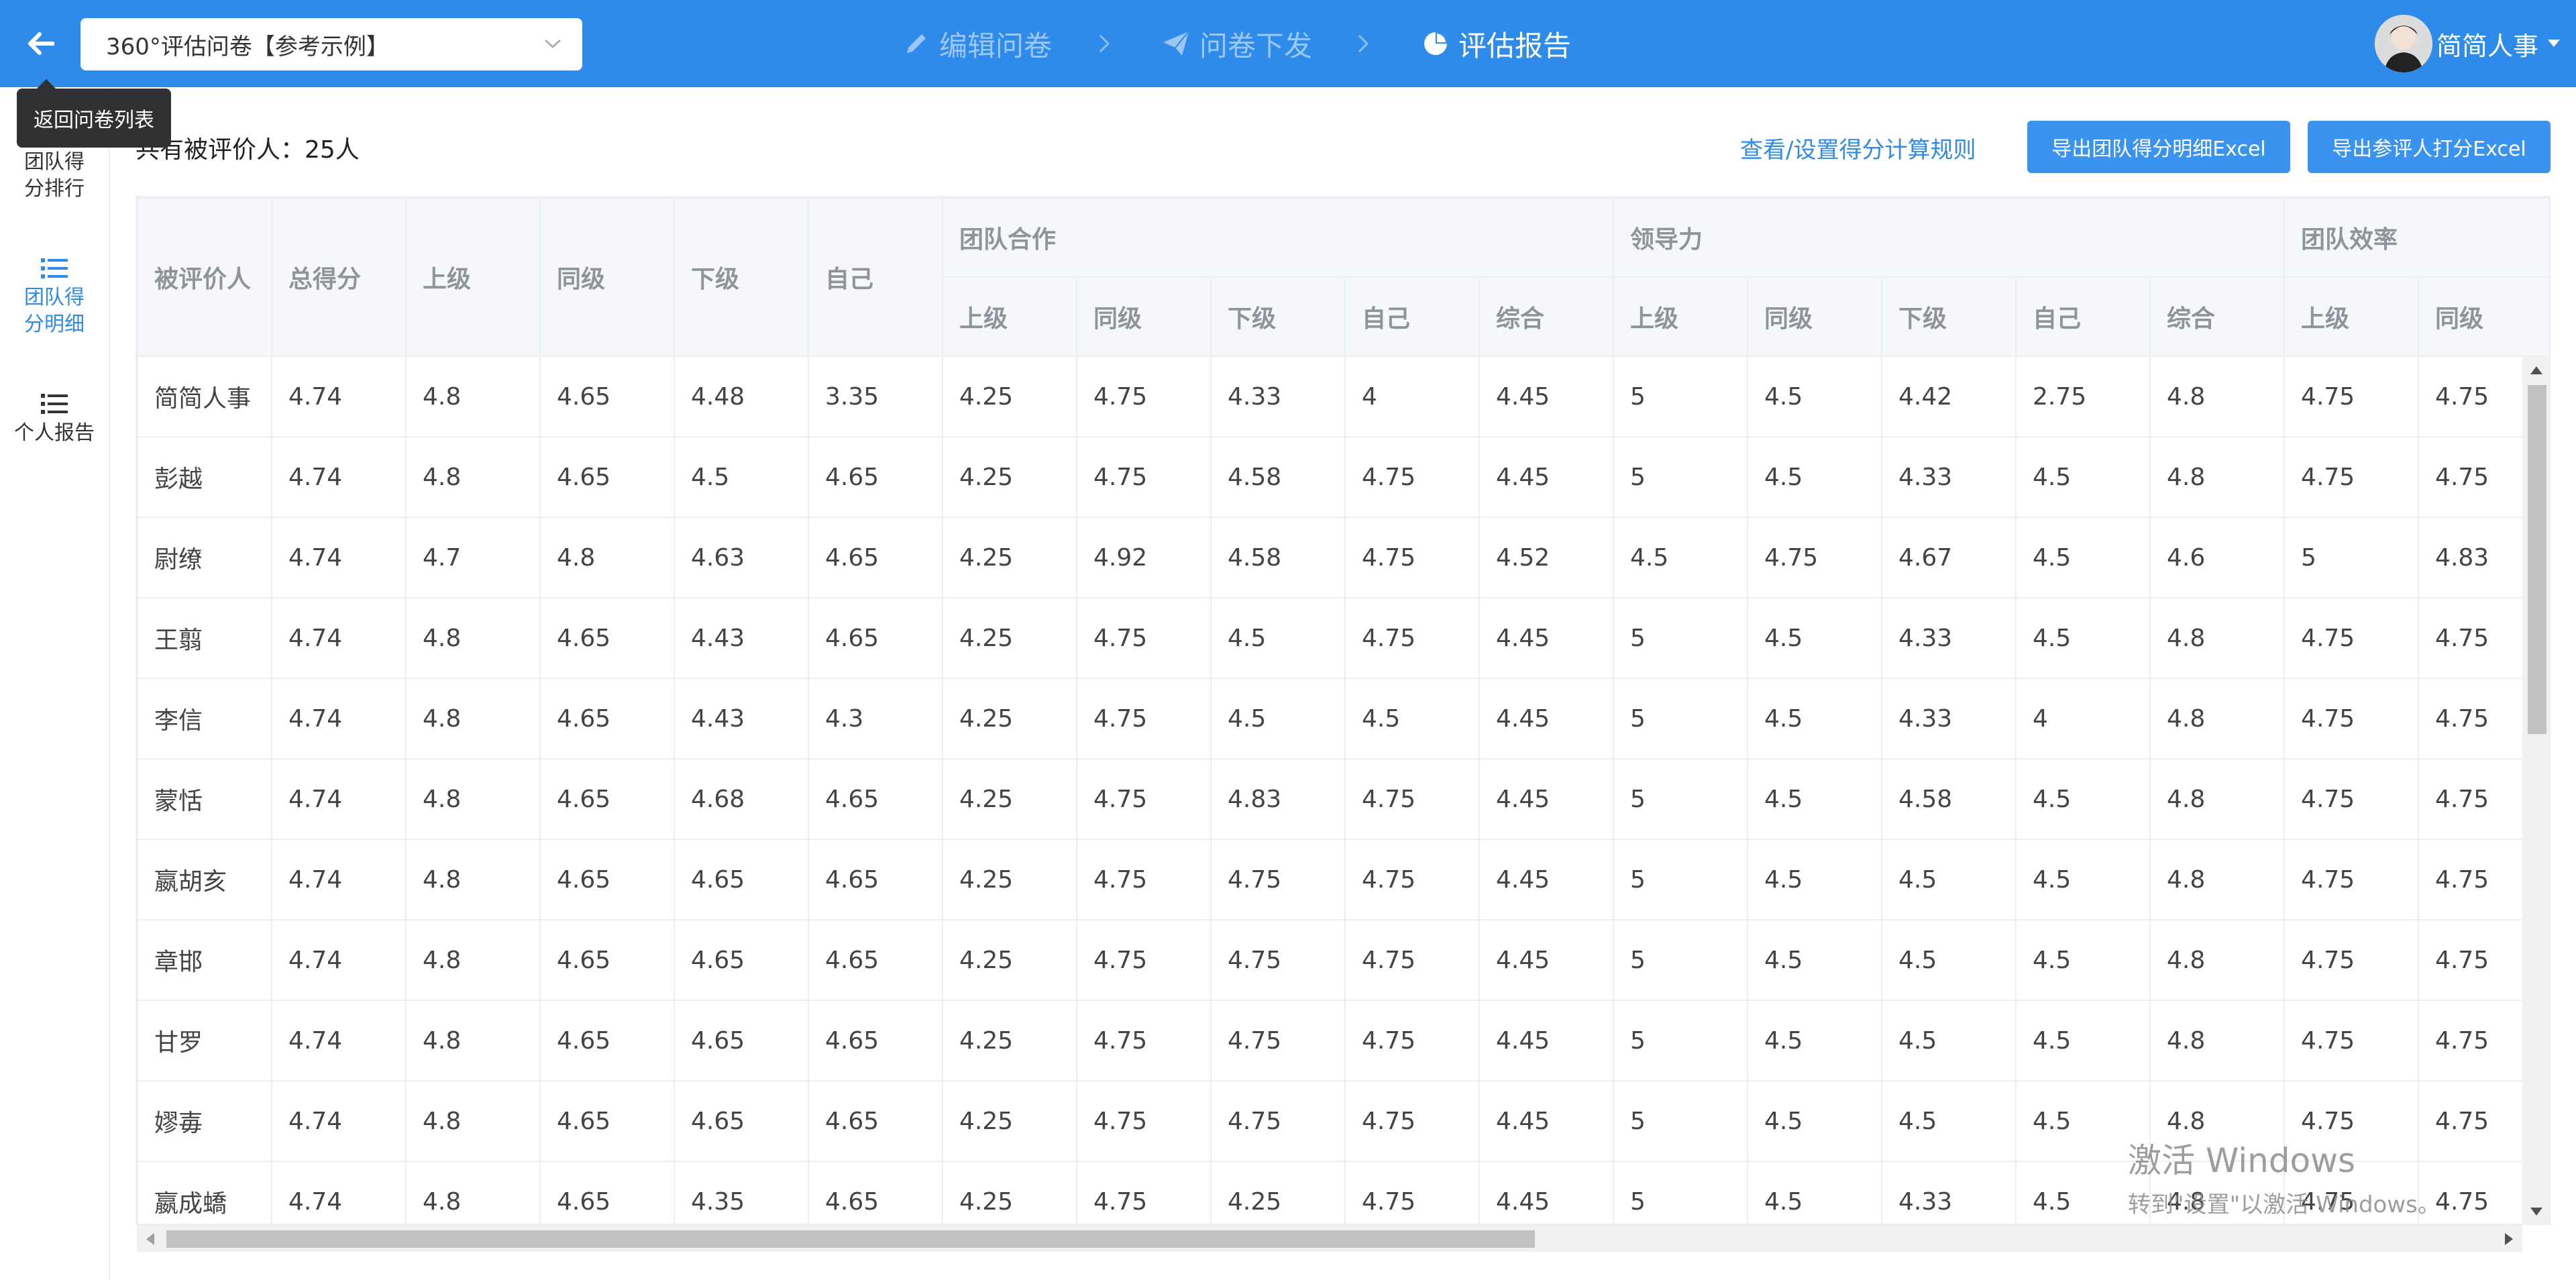  What do you see at coordinates (2429, 147) in the screenshot?
I see `export-rater-scores-button: 导出参评人打分Excel` at bounding box center [2429, 147].